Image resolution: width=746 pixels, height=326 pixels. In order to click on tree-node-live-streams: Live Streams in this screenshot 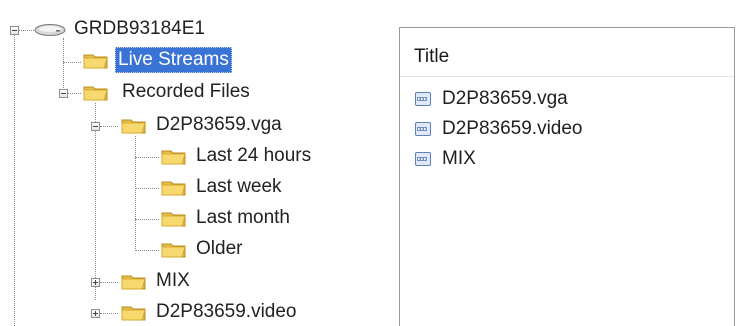, I will do `click(173, 60)`.